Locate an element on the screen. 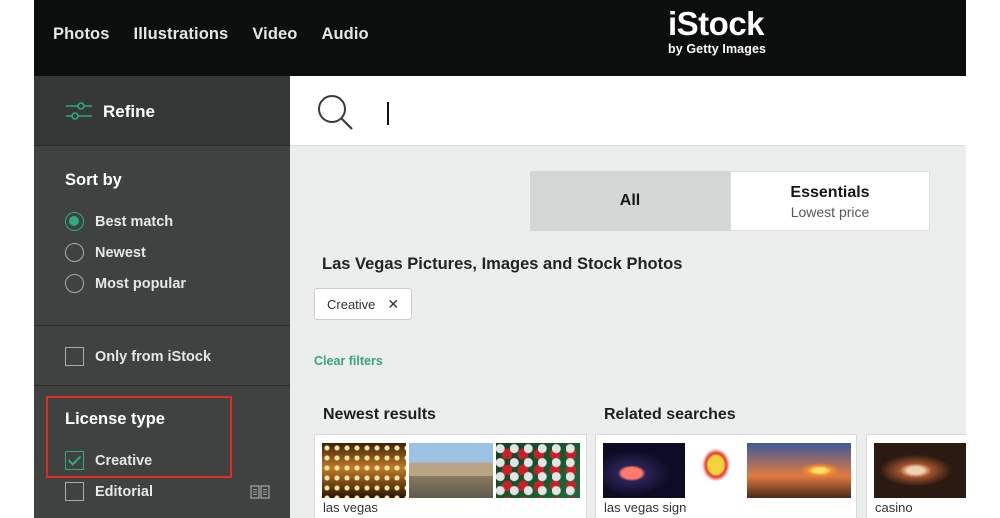  related-card: las vegas sign is located at coordinates (726, 476).